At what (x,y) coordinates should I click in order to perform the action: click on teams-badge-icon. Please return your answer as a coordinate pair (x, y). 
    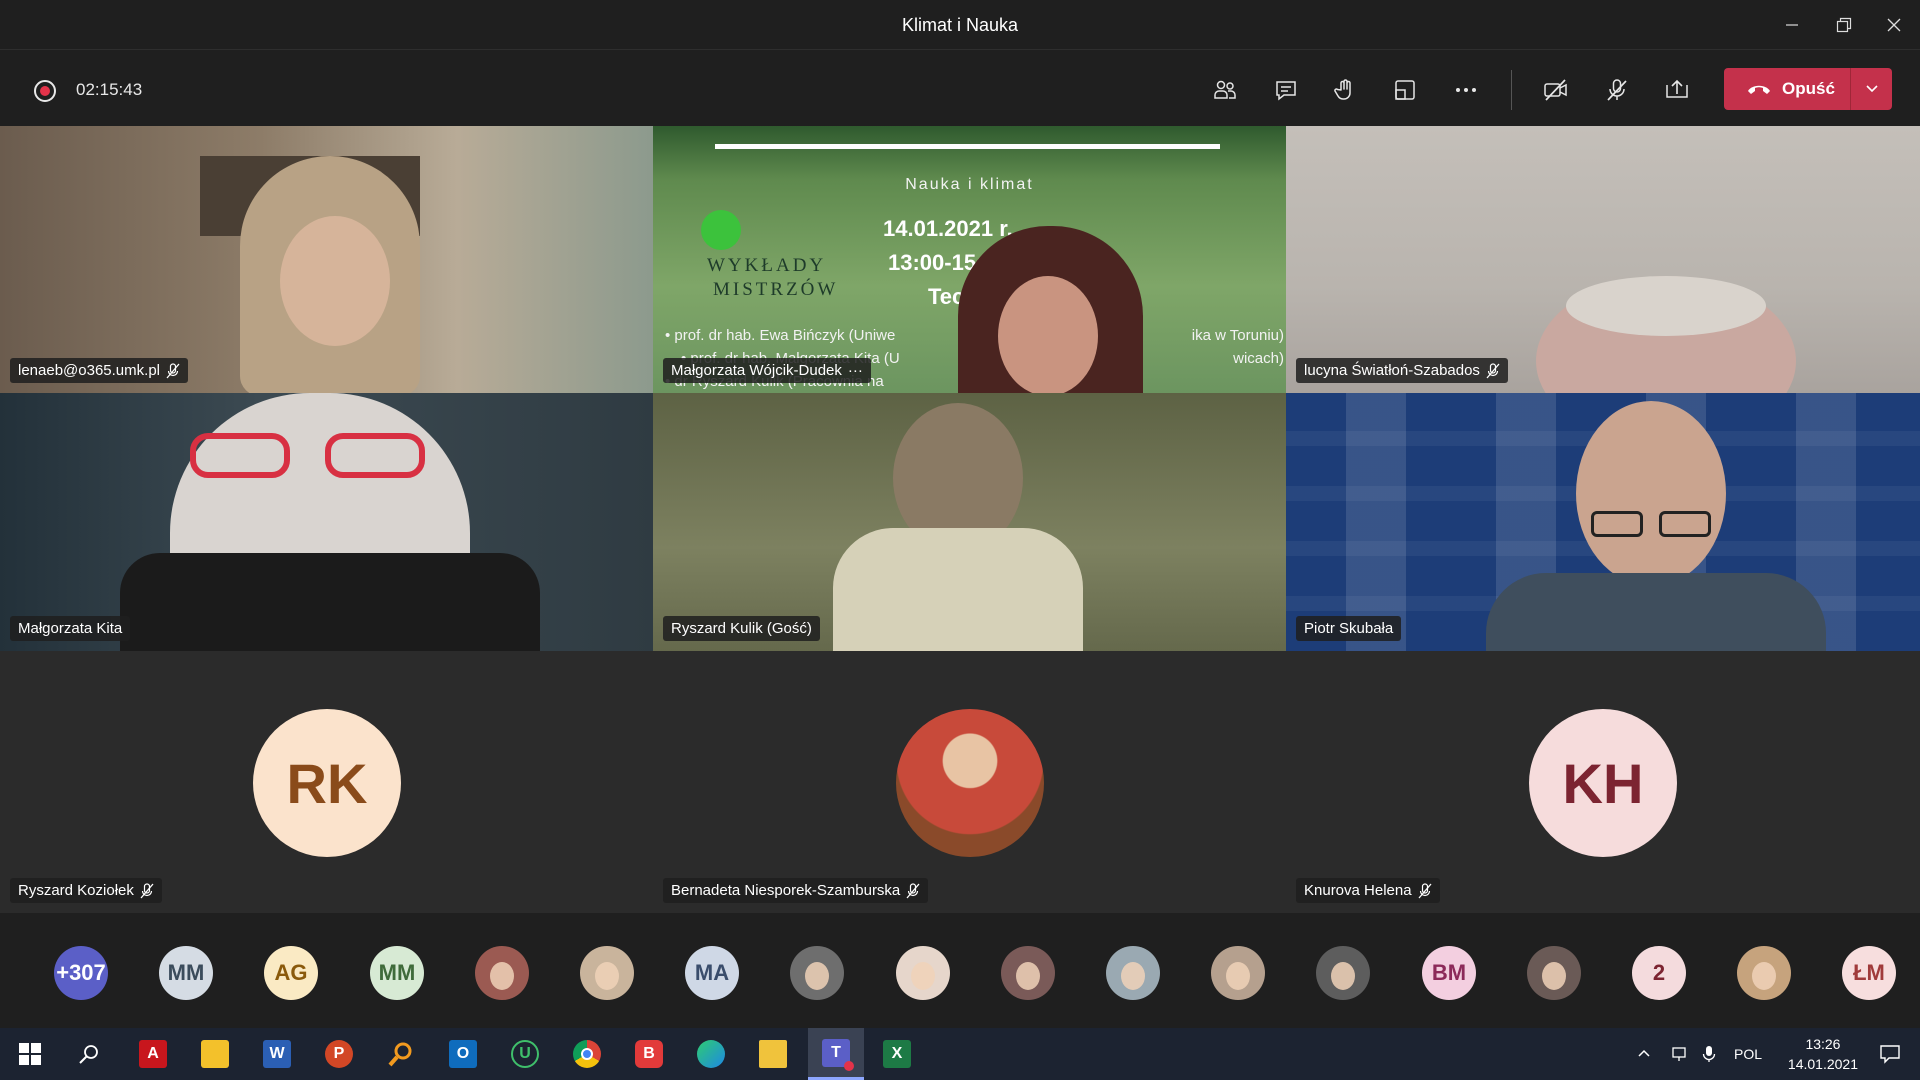
    Looking at the image, I should click on (849, 1065).